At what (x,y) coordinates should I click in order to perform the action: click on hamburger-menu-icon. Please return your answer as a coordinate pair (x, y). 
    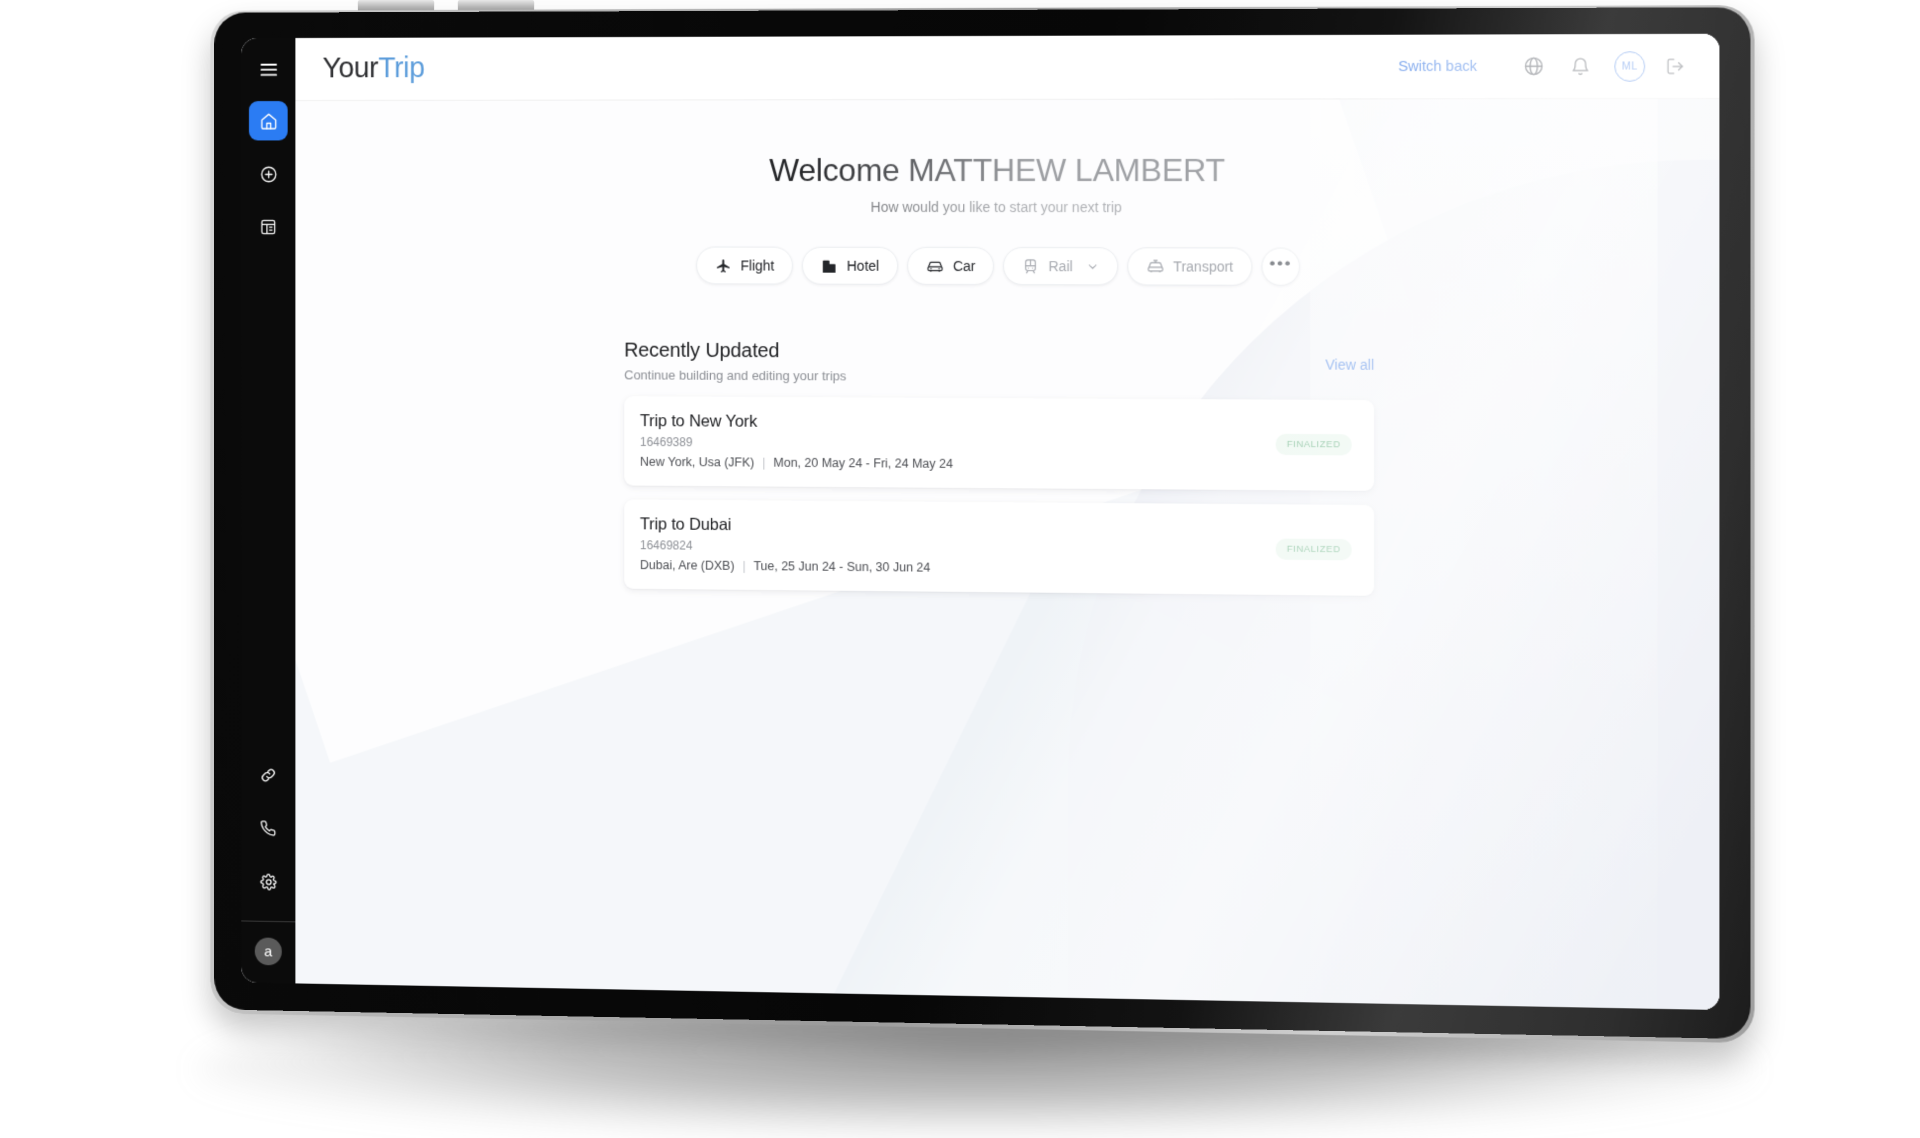
    Looking at the image, I should click on (268, 69).